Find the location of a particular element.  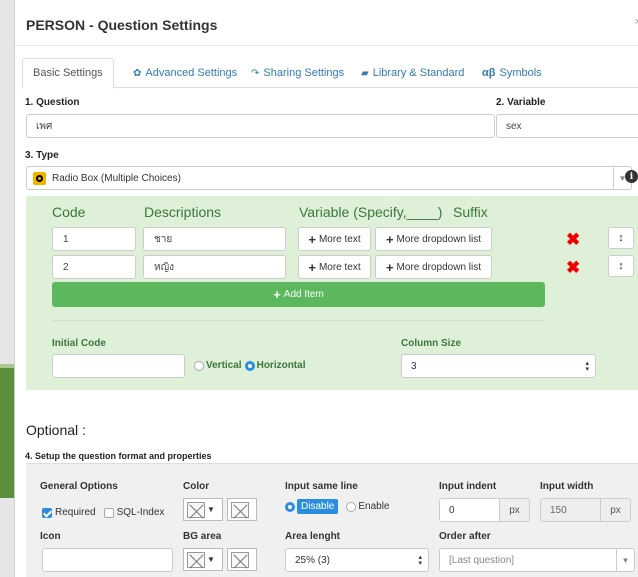

sql-index-label: SQL-Index is located at coordinates (140, 512).